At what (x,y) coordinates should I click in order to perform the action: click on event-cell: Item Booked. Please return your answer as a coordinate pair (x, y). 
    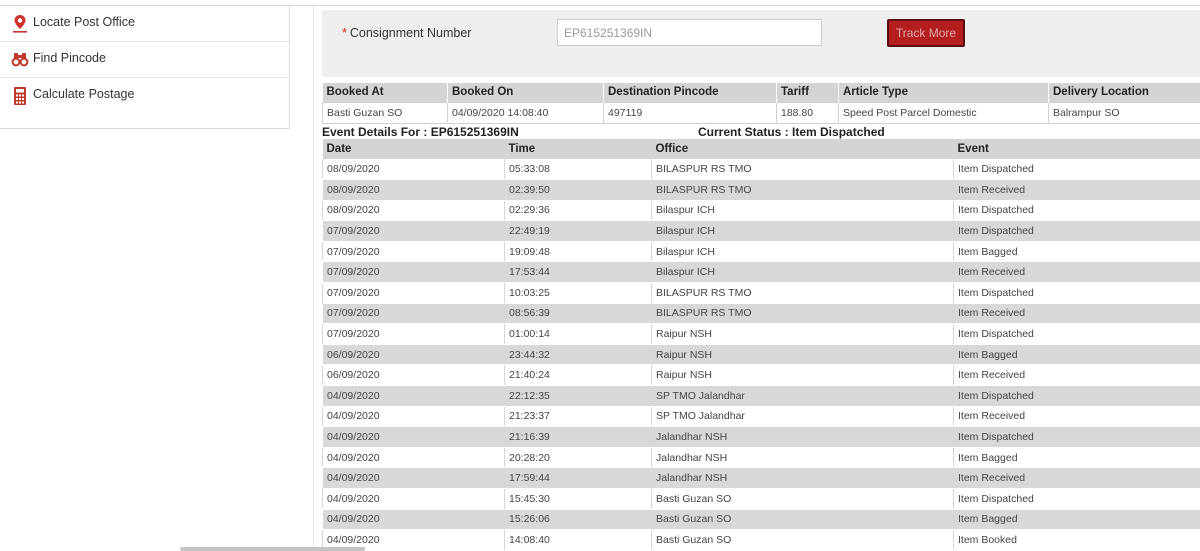
    Looking at the image, I should click on (1076, 540).